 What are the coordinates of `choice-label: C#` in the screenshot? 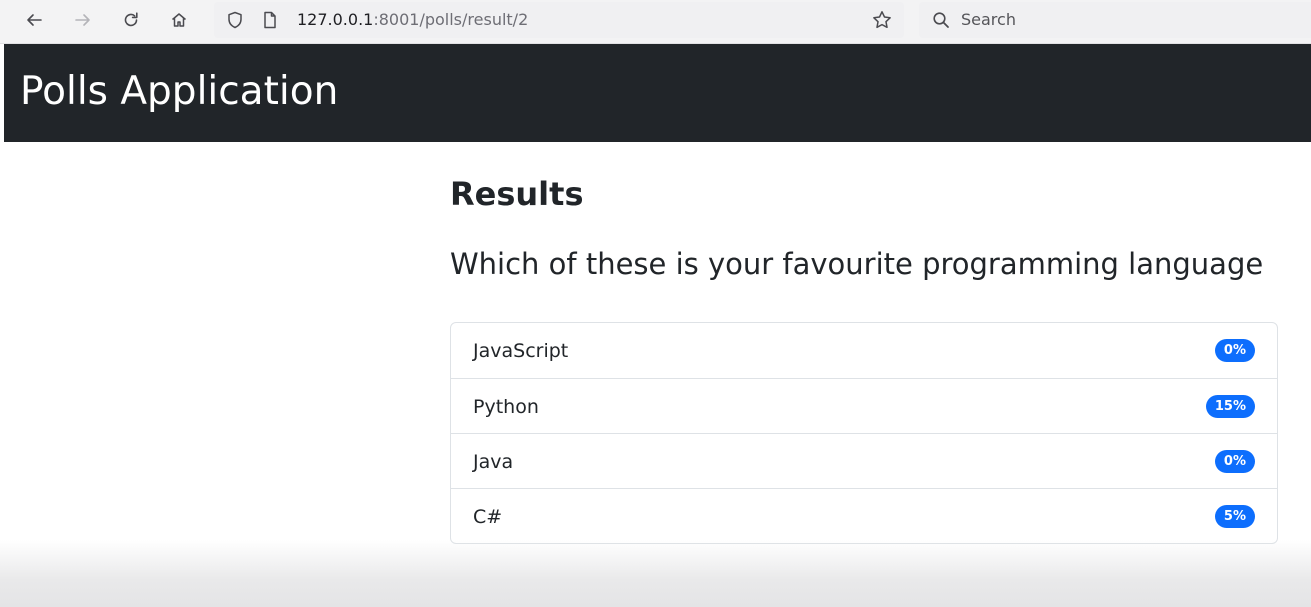 It's located at (488, 517).